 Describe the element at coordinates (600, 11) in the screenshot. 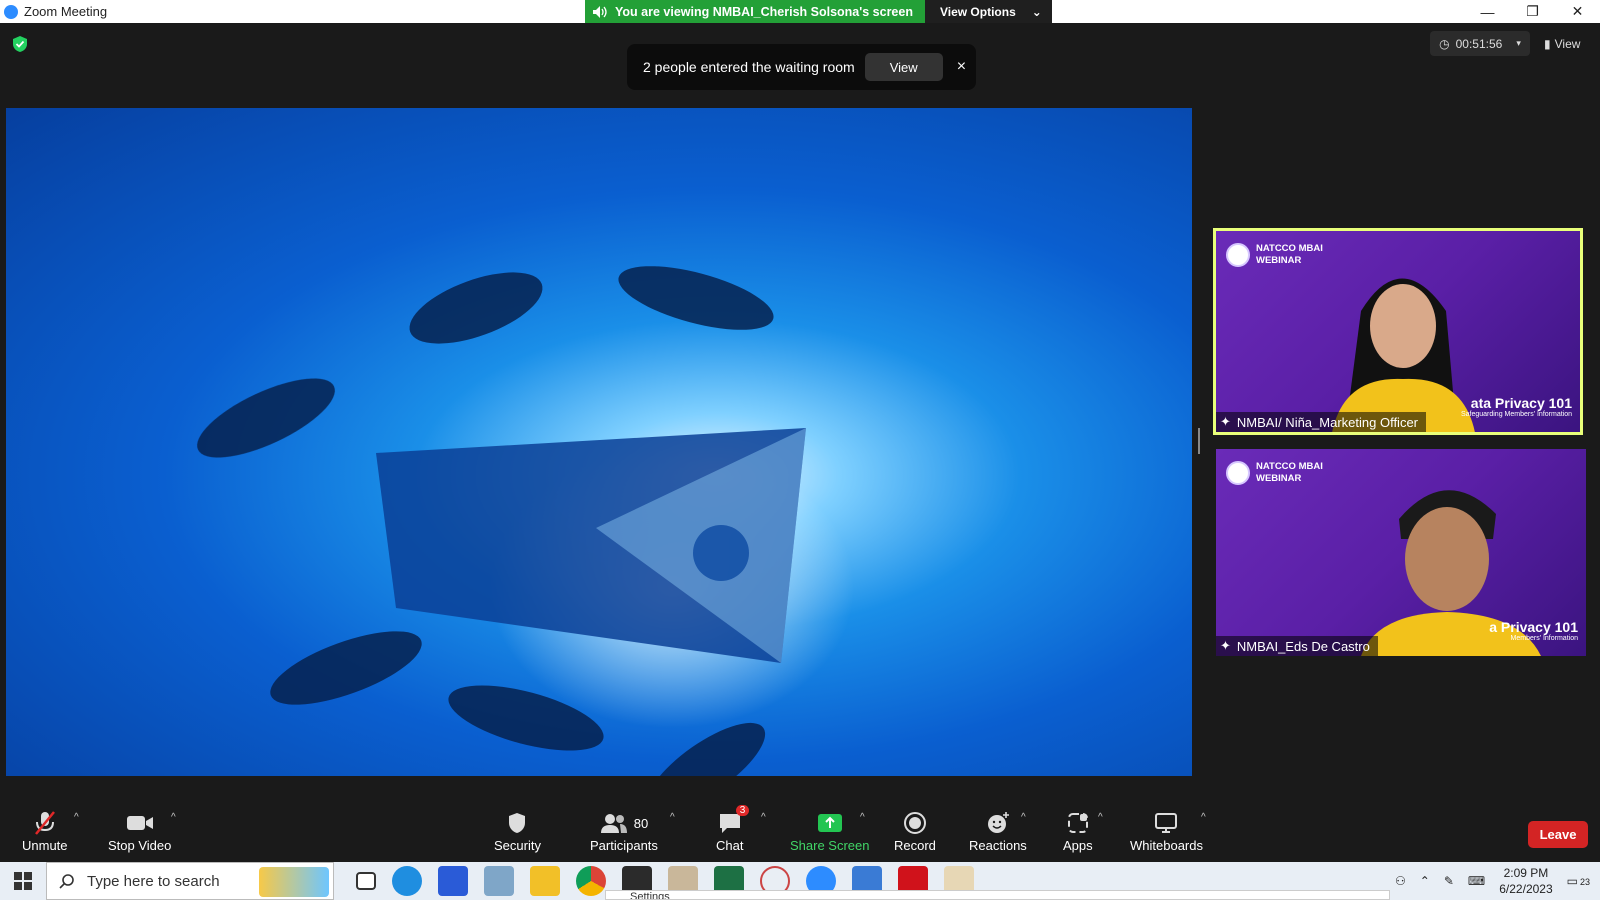

I see `speaker-icon` at that location.